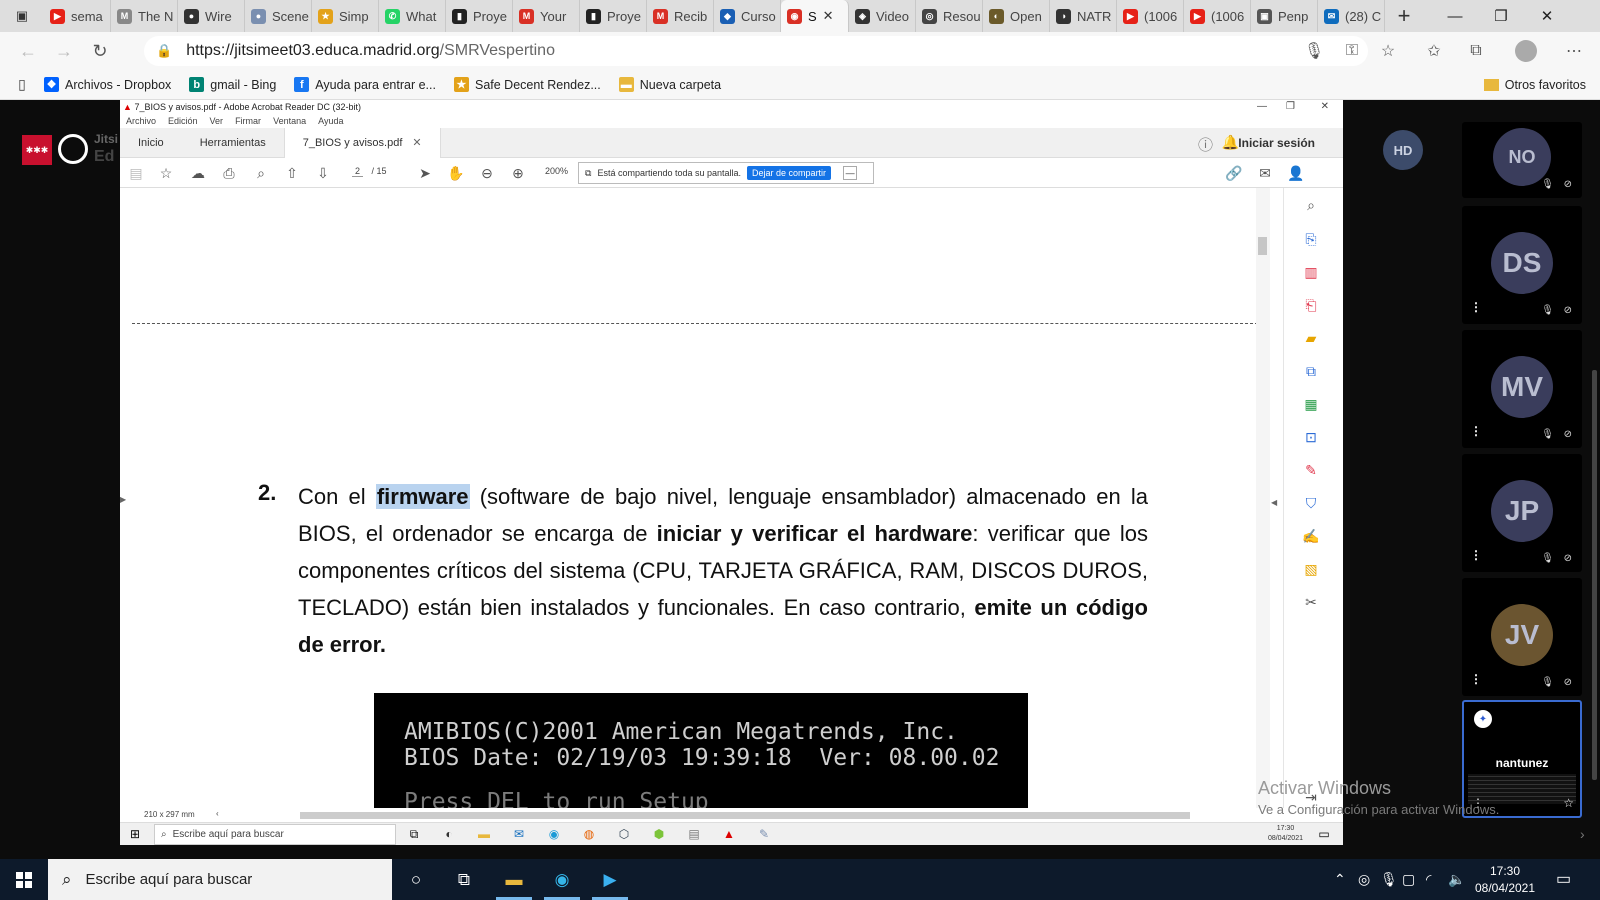 Image resolution: width=1600 pixels, height=900 pixels. Describe the element at coordinates (484, 834) in the screenshot. I see `shared-folder-icon: ▬` at that location.